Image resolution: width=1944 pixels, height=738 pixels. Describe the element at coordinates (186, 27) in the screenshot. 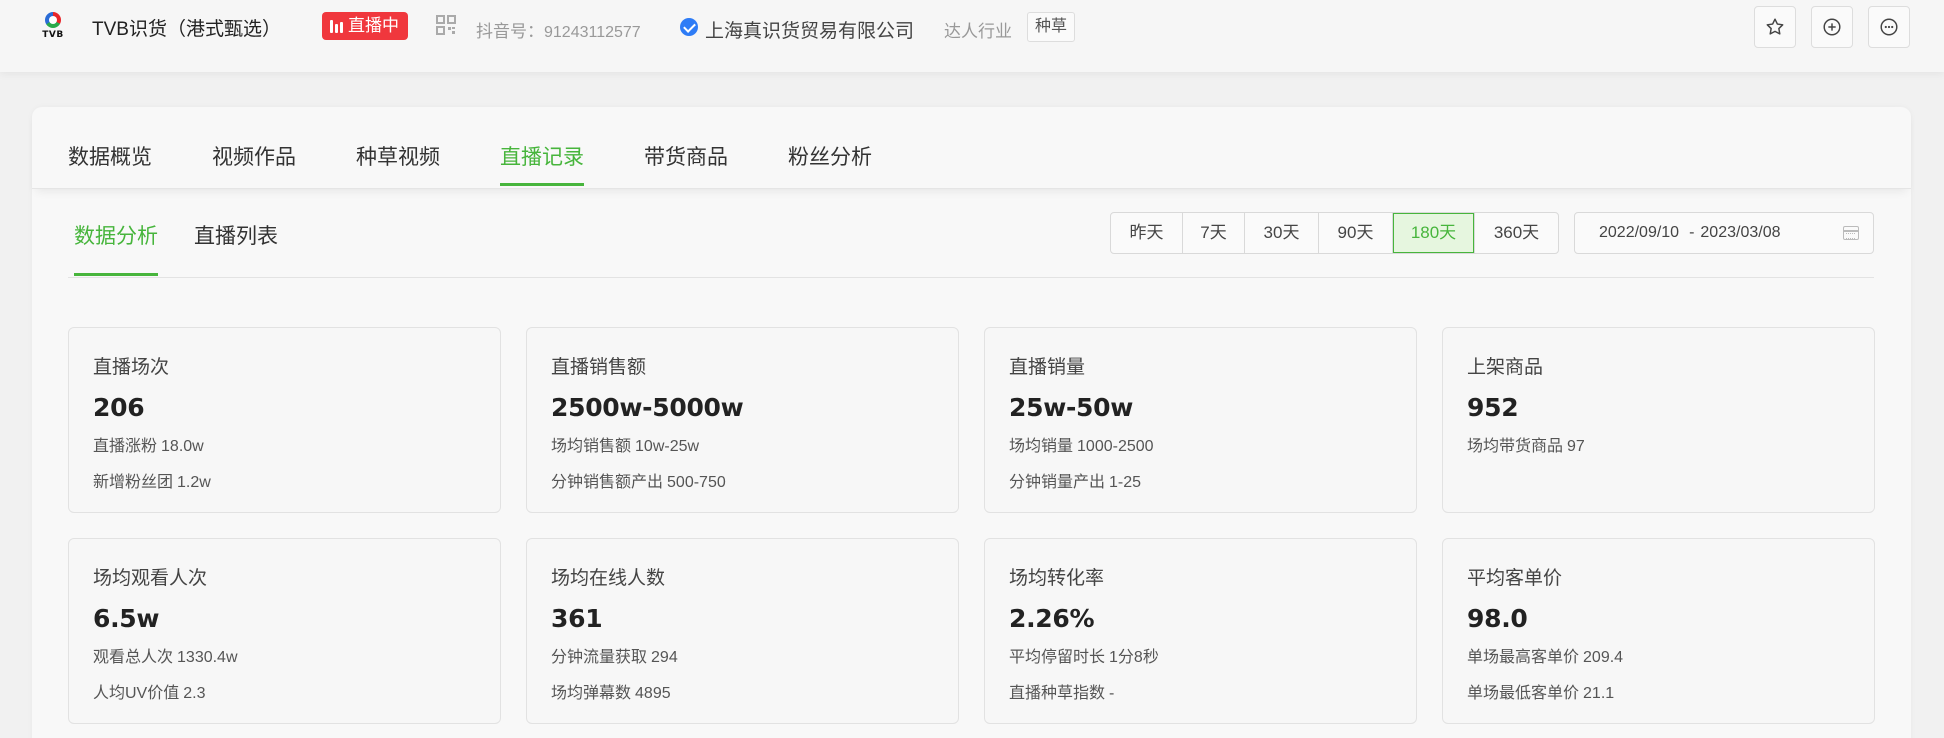

I see `shop-name: TVB识货（港式甄选）` at that location.